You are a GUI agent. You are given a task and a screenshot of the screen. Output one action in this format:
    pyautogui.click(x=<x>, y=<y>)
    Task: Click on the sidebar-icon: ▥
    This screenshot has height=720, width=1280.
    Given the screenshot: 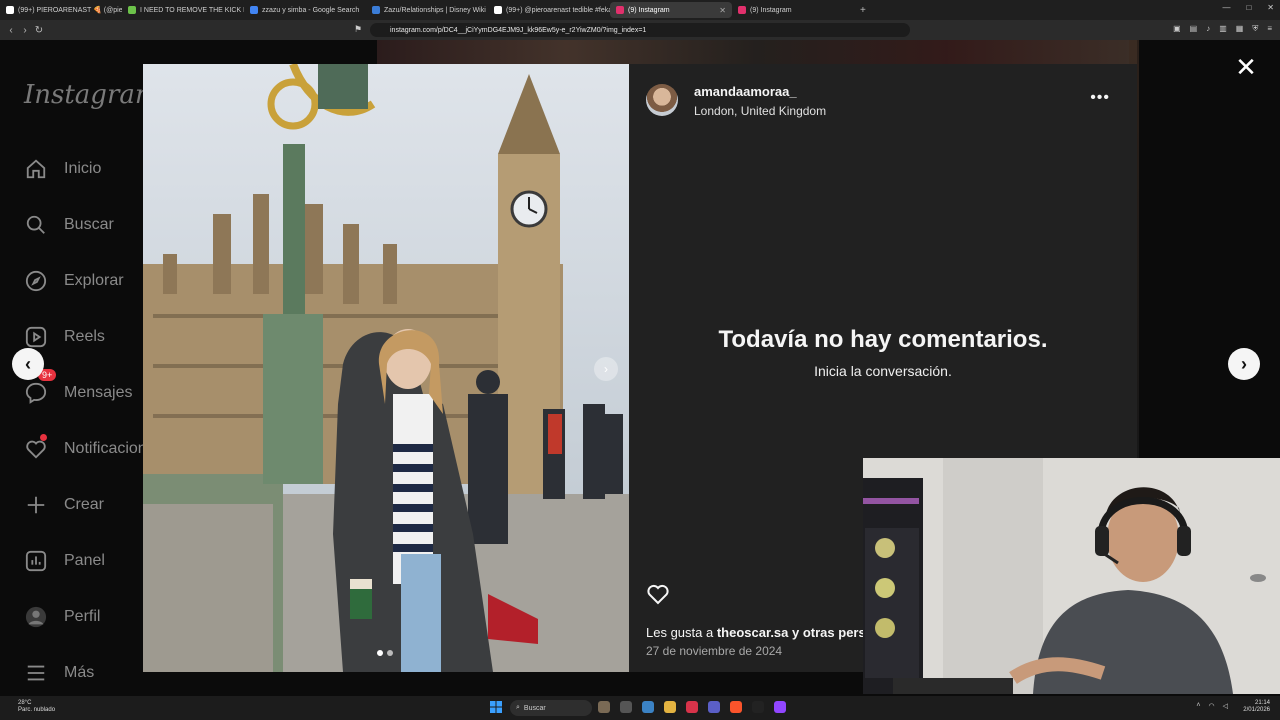 What is the action you would take?
    pyautogui.click(x=1223, y=29)
    